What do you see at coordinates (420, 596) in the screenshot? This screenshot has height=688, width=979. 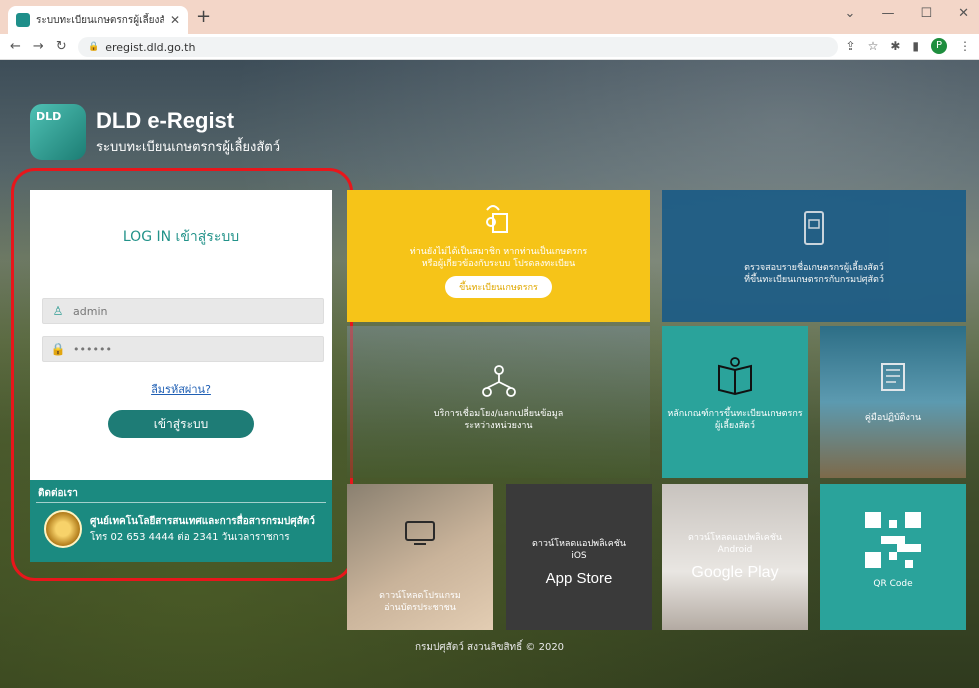 I see `cardreader-line1: ดาวน์โหลดโปรแกรม` at bounding box center [420, 596].